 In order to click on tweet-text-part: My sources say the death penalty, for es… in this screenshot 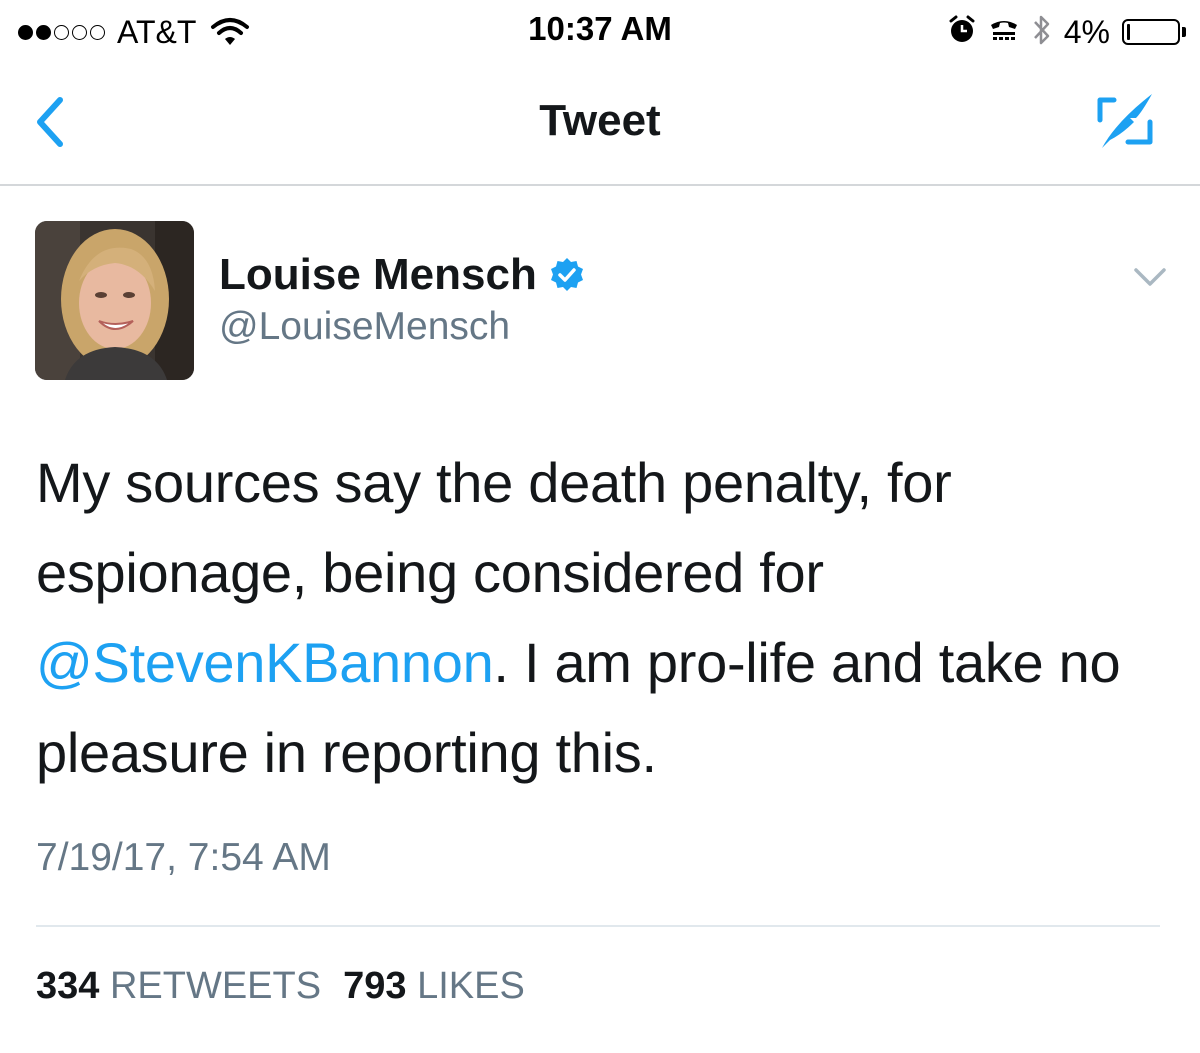, I will do `click(494, 527)`.